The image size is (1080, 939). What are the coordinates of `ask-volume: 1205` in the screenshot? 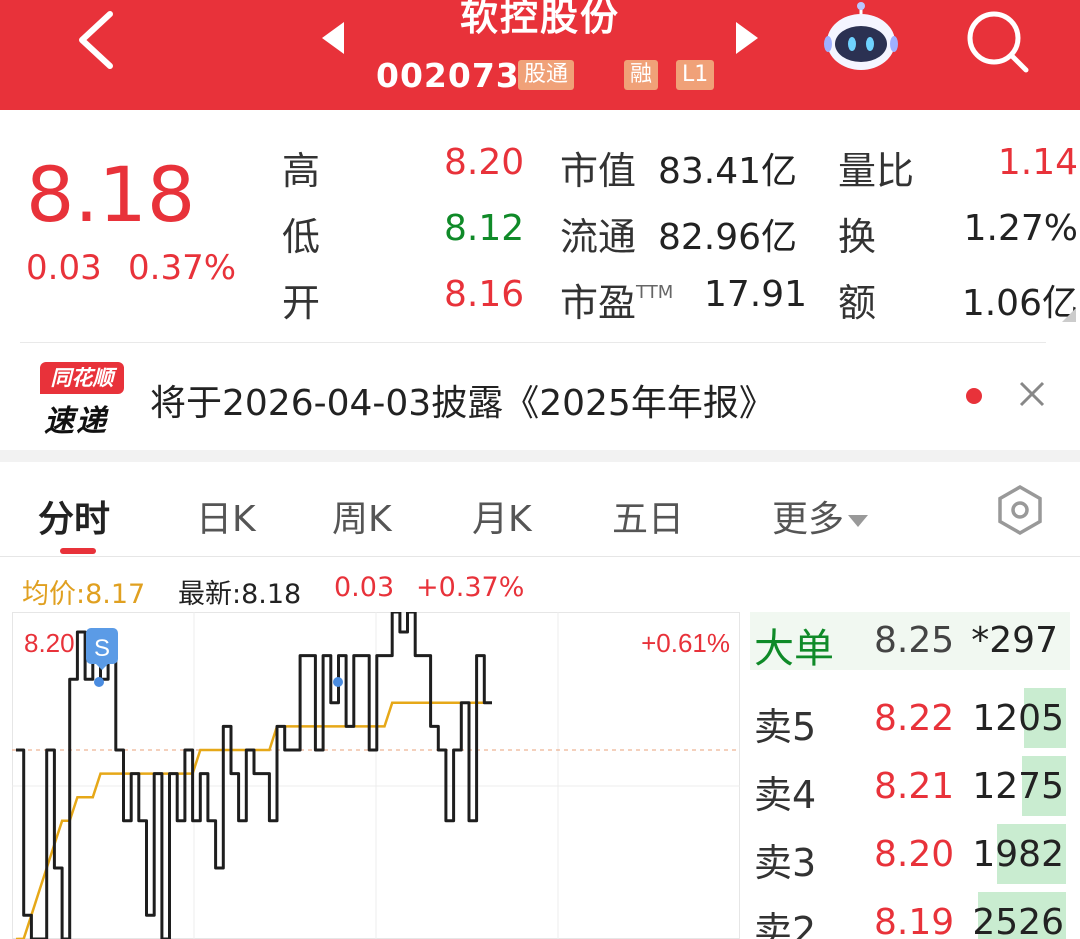 It's located at (1018, 718).